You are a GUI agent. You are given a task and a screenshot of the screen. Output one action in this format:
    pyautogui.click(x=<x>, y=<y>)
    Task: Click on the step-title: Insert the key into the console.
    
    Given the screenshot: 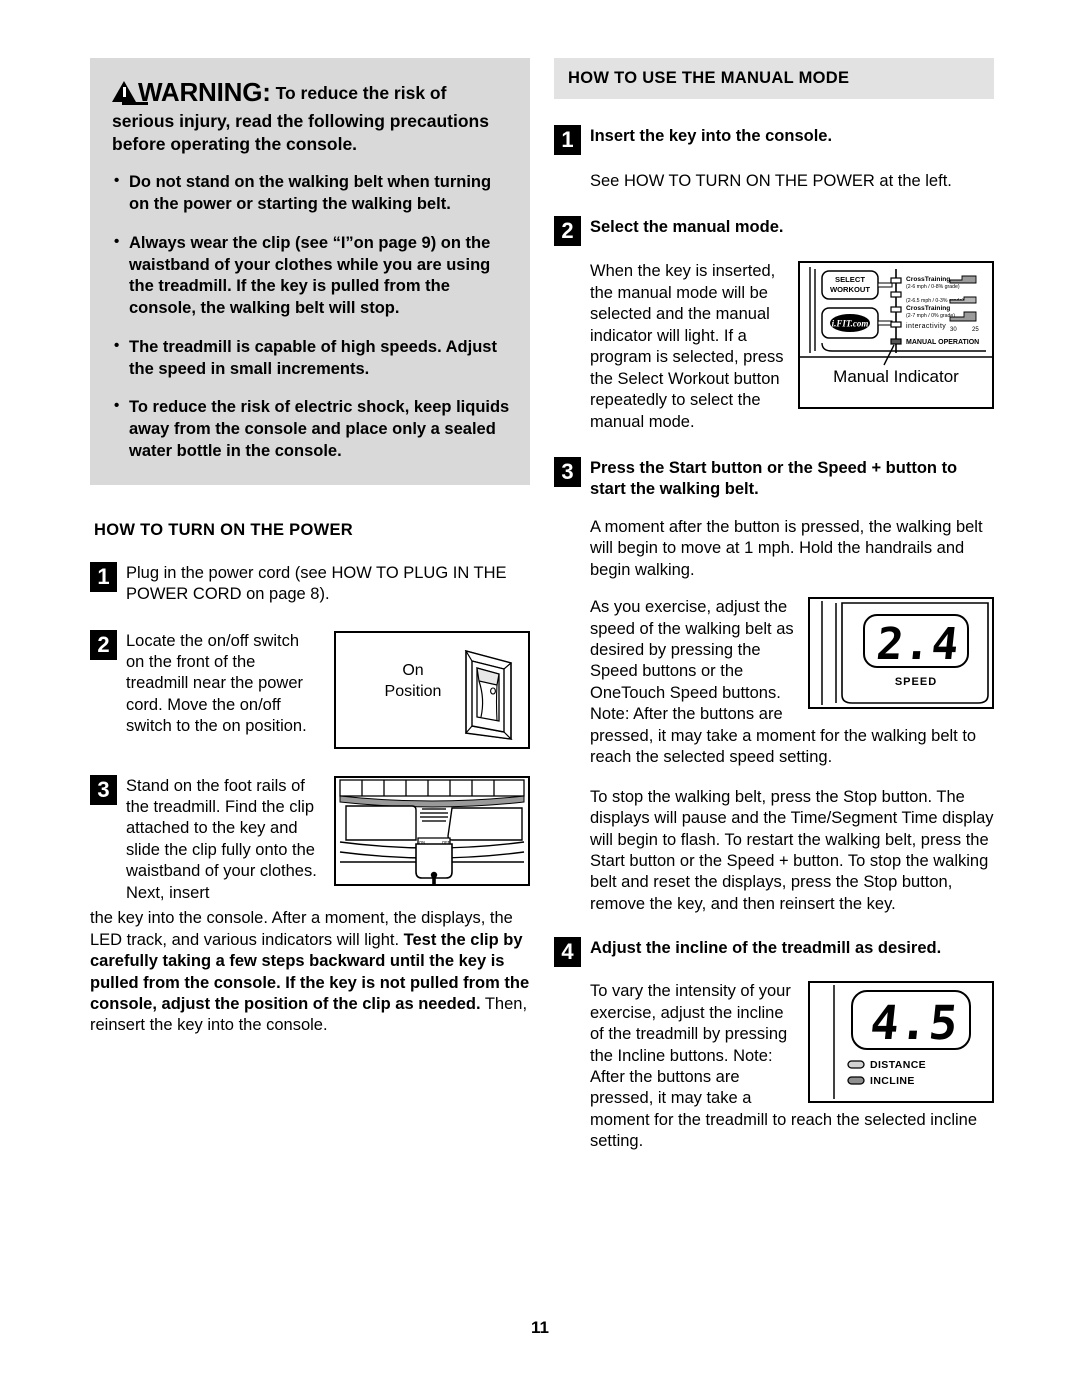 What is the action you would take?
    pyautogui.click(x=711, y=136)
    